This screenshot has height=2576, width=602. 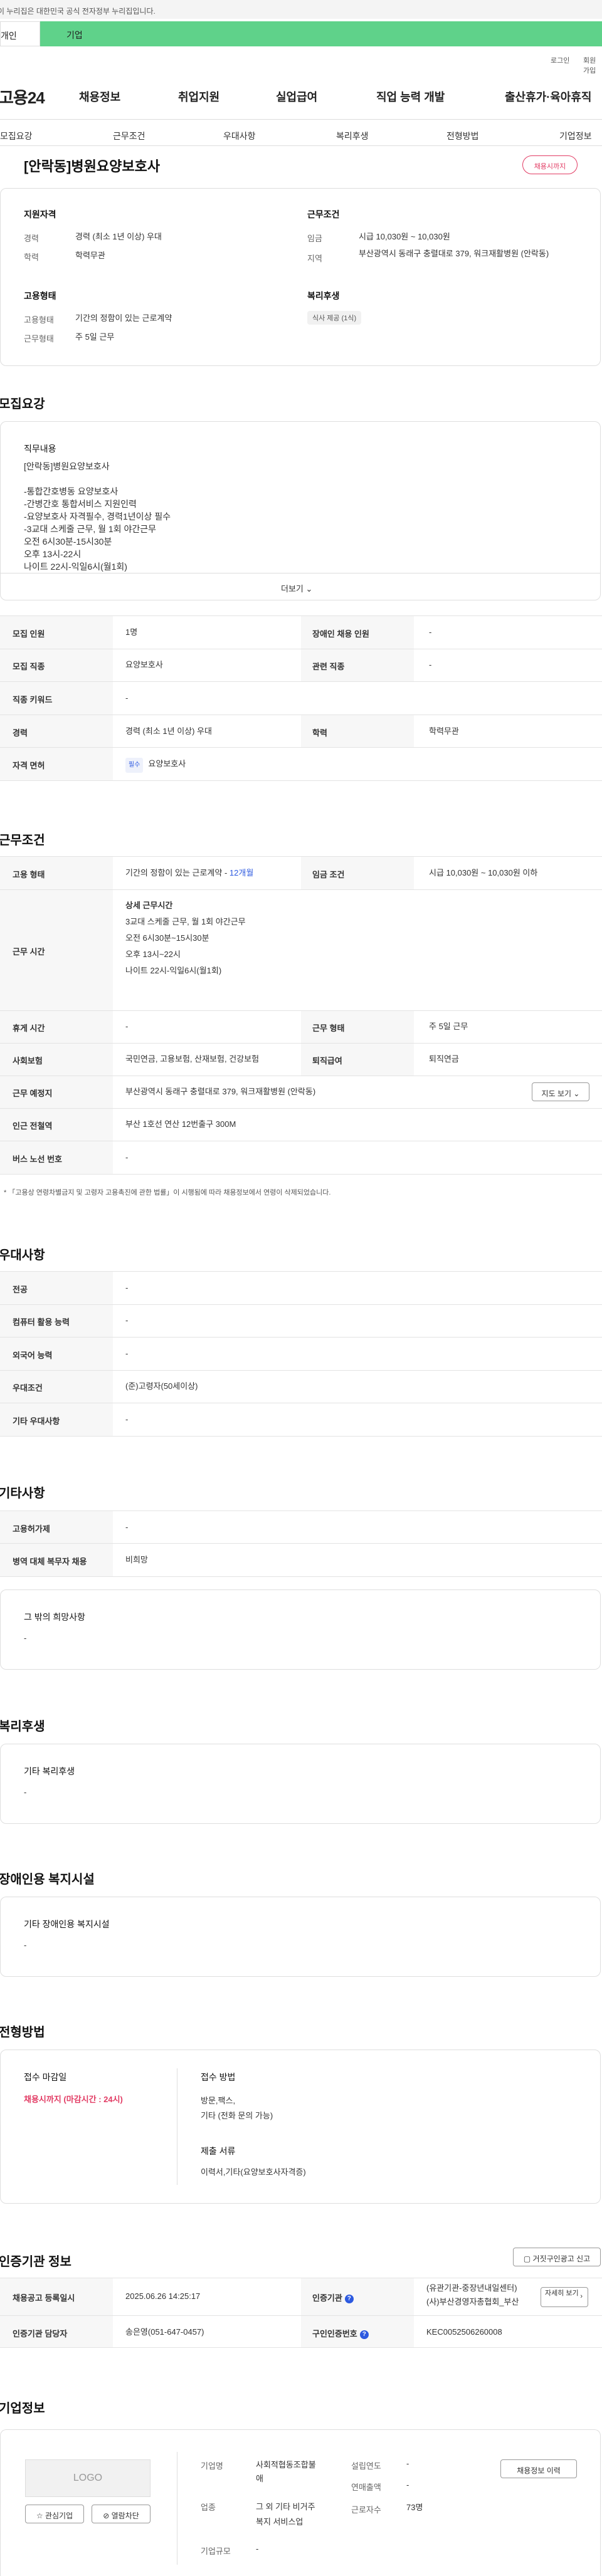 I want to click on qual-title: 지원자격, so click(x=40, y=214).